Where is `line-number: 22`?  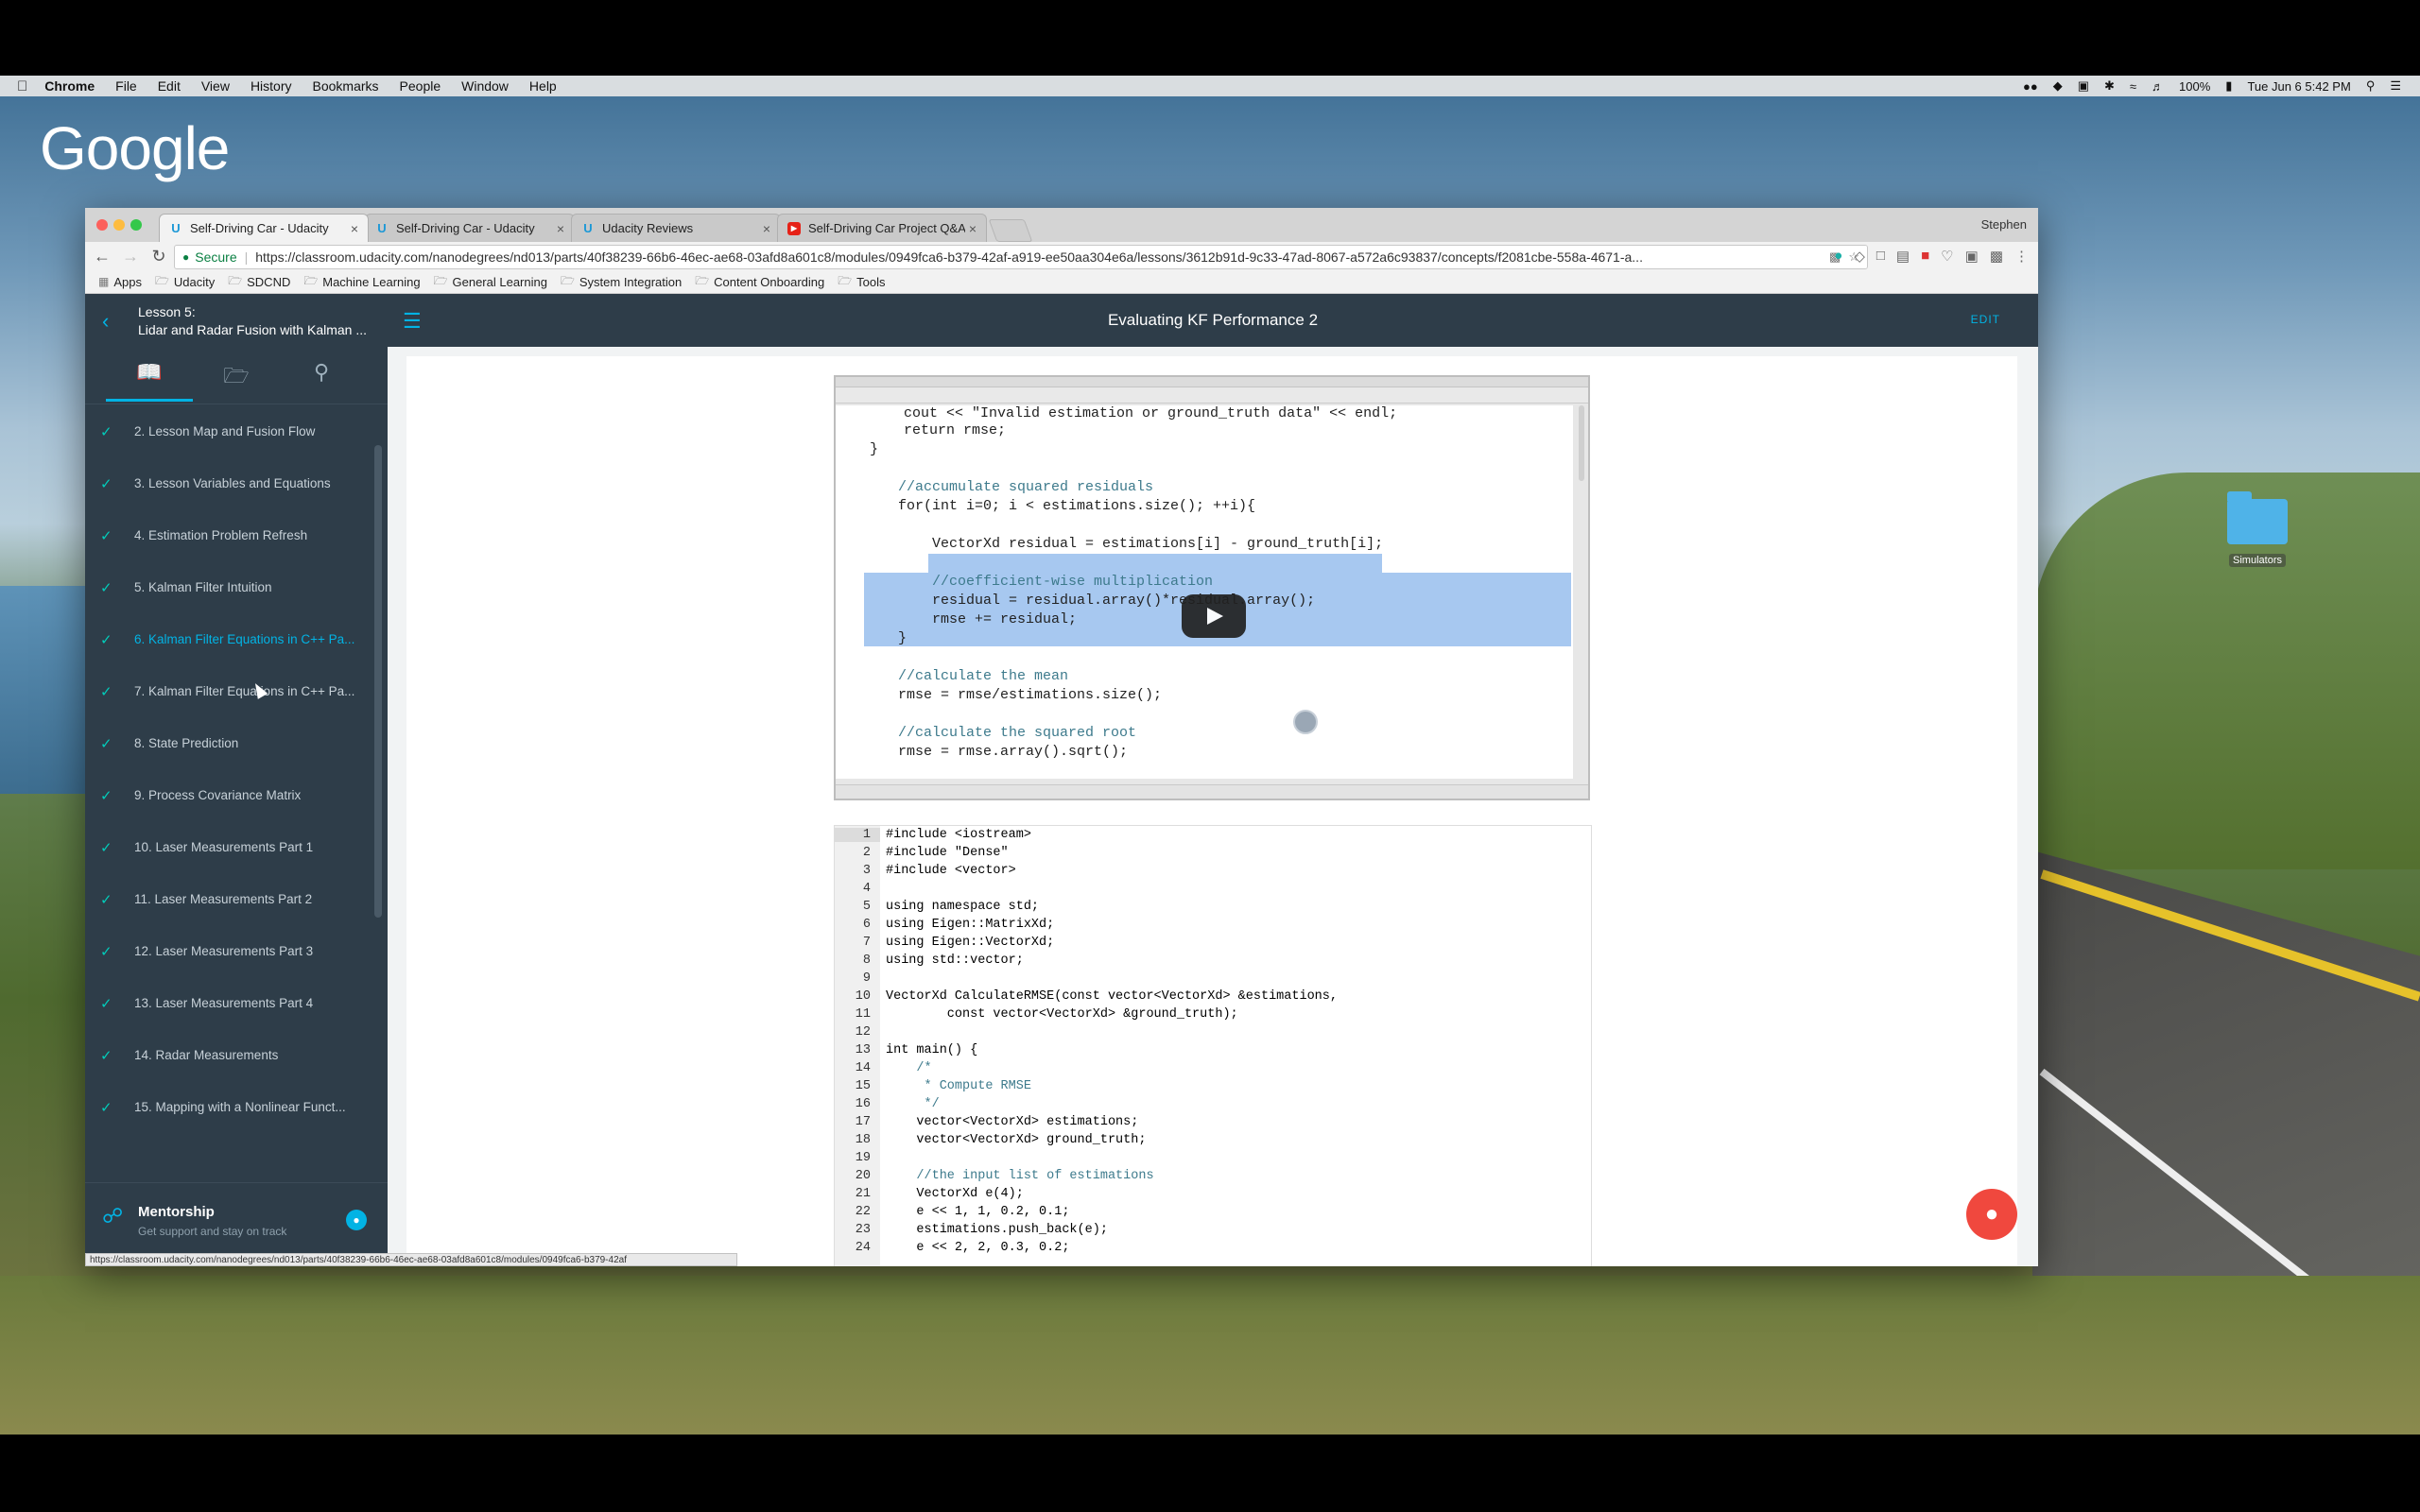 line-number: 22 is located at coordinates (863, 1212).